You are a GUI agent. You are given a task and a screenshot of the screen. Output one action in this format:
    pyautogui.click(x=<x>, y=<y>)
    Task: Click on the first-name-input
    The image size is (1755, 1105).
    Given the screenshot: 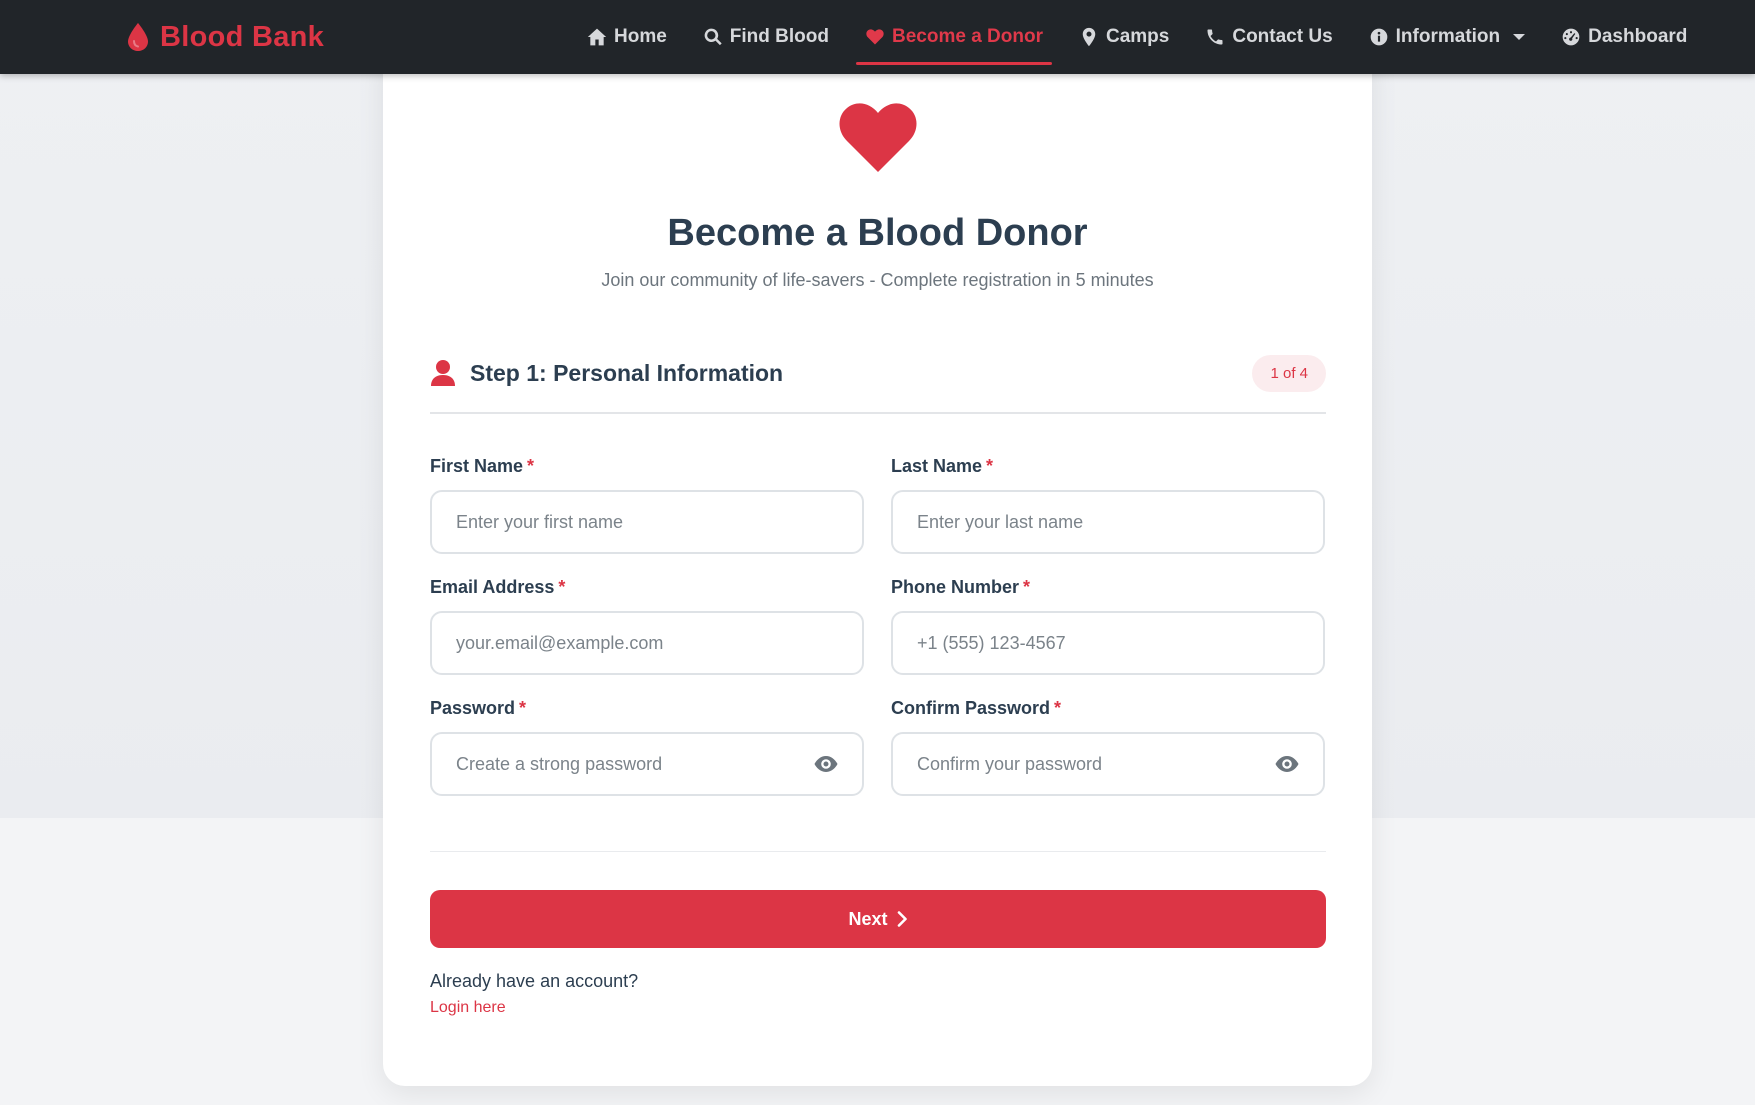 What is the action you would take?
    pyautogui.click(x=647, y=522)
    